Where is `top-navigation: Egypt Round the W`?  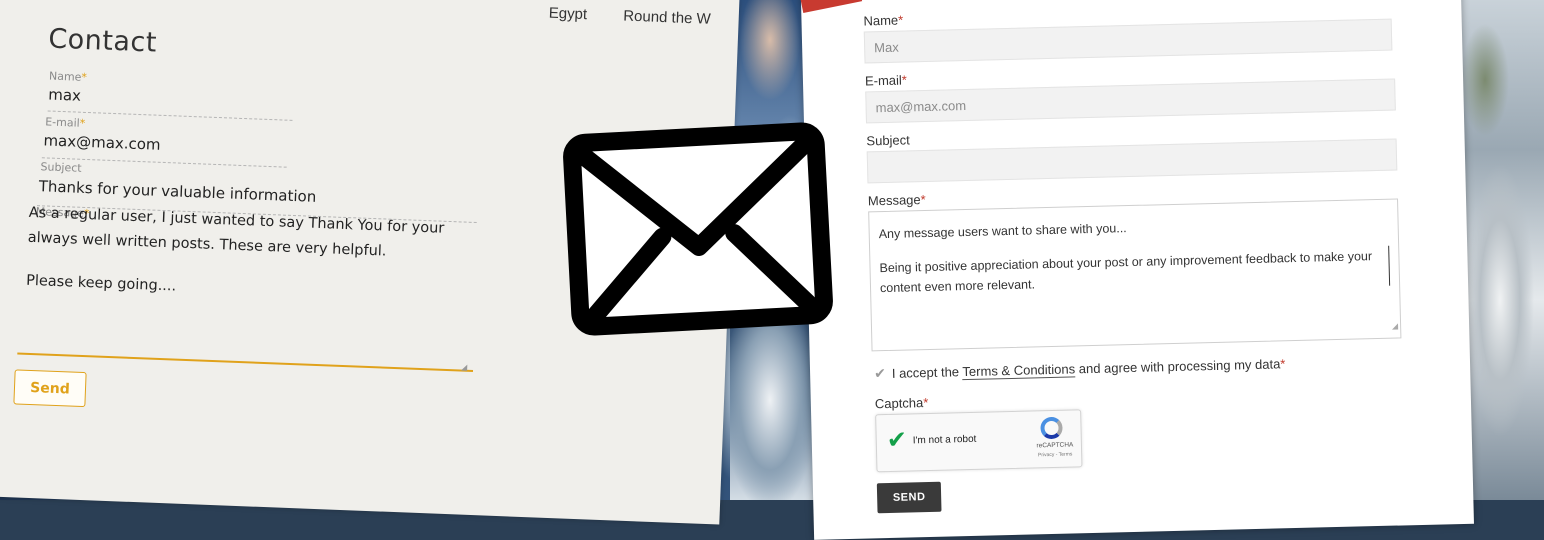 top-navigation: Egypt Round the W is located at coordinates (645, 17).